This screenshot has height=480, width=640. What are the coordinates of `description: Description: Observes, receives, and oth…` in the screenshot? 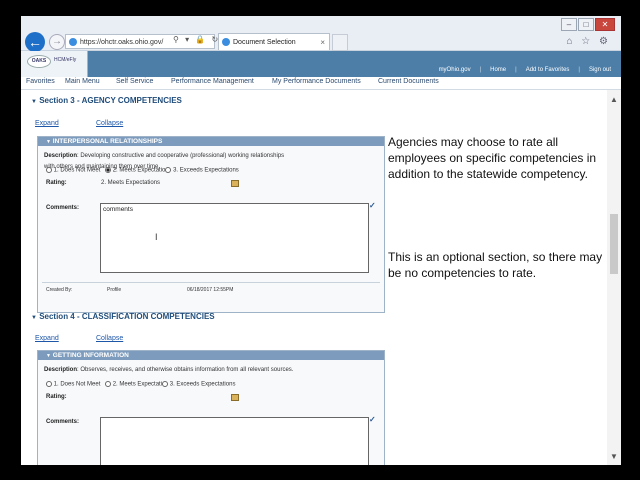 It's located at (184, 368).